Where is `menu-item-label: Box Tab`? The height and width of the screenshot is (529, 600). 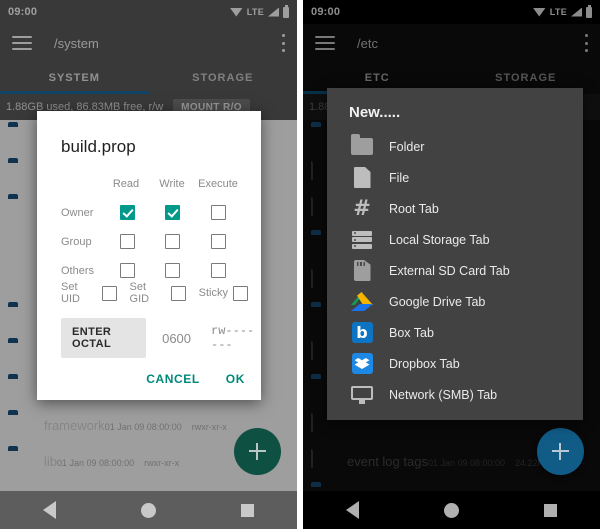
menu-item-label: Box Tab is located at coordinates (411, 332).